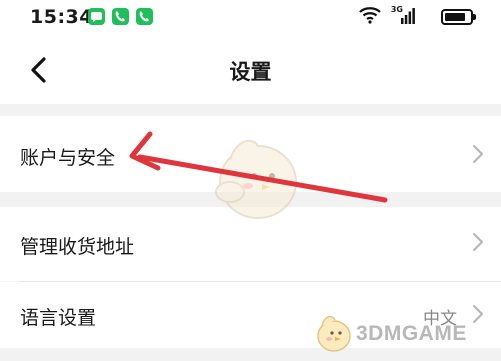 This screenshot has height=361, width=501. I want to click on status-time: 15:34, so click(61, 17).